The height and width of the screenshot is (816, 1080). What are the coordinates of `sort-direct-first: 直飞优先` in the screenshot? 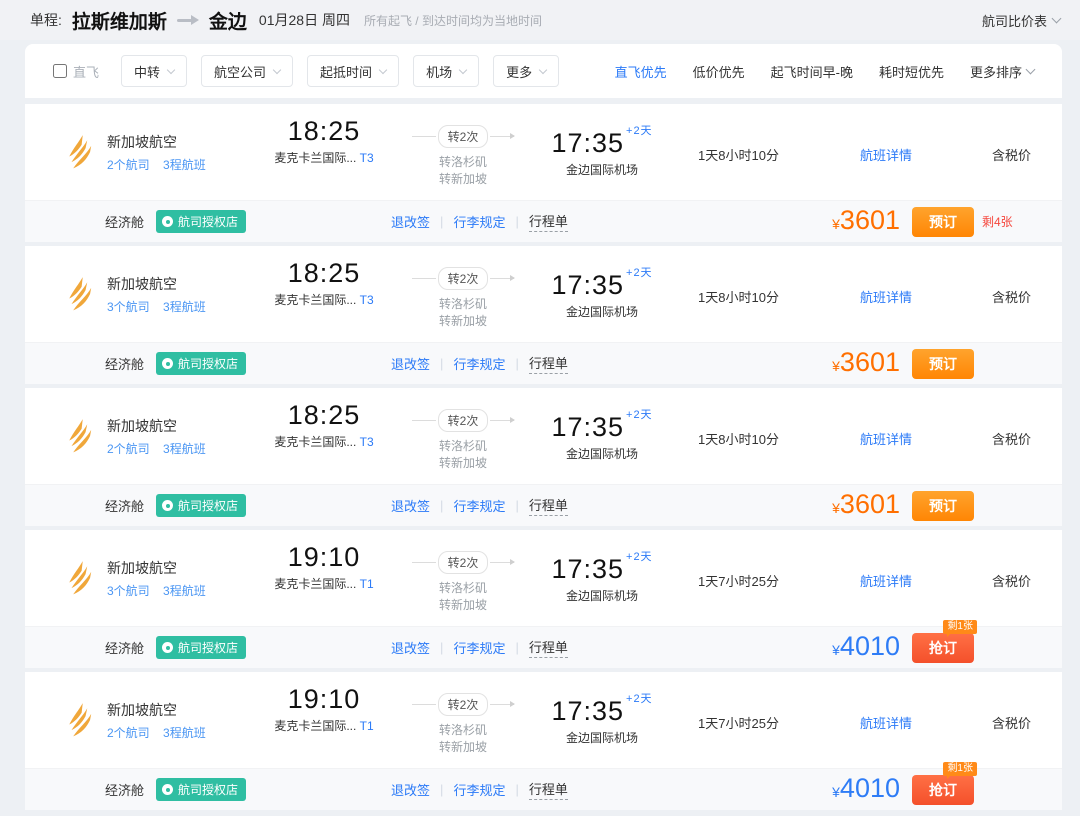 It's located at (641, 71).